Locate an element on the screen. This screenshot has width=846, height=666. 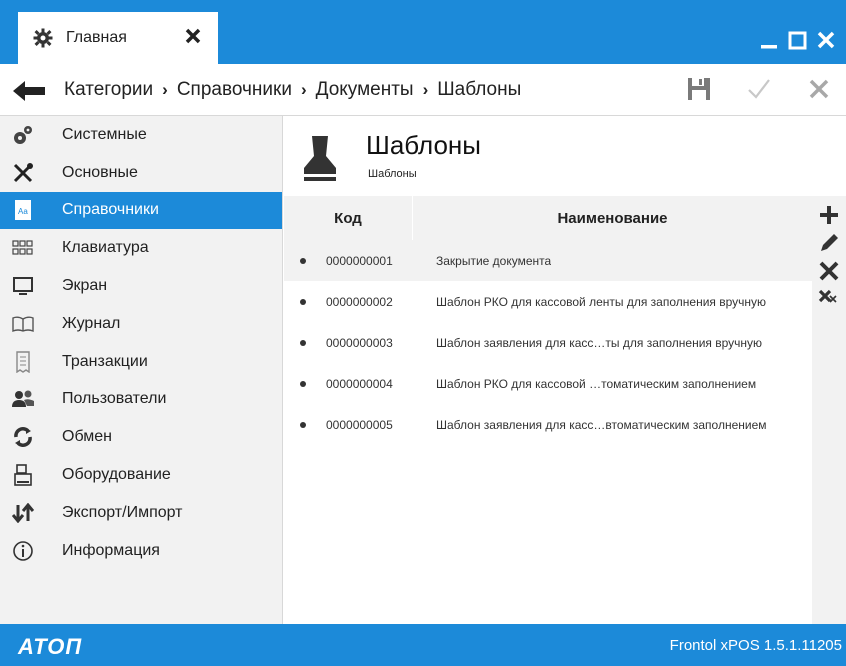
sidebar-item-label: Транзакции is located at coordinates (105, 361).